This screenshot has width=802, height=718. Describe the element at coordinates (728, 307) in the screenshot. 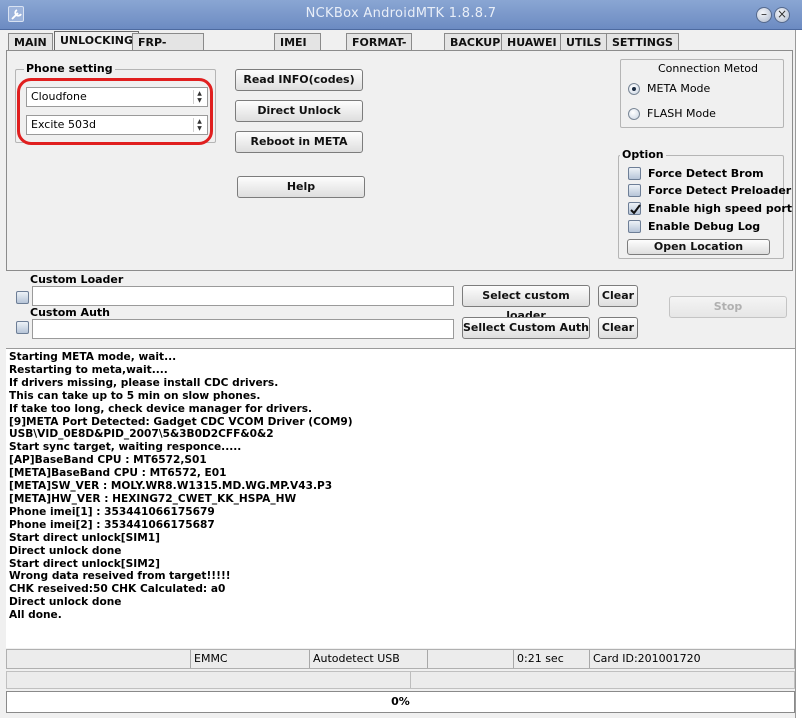

I see `stop-button: Stop` at that location.